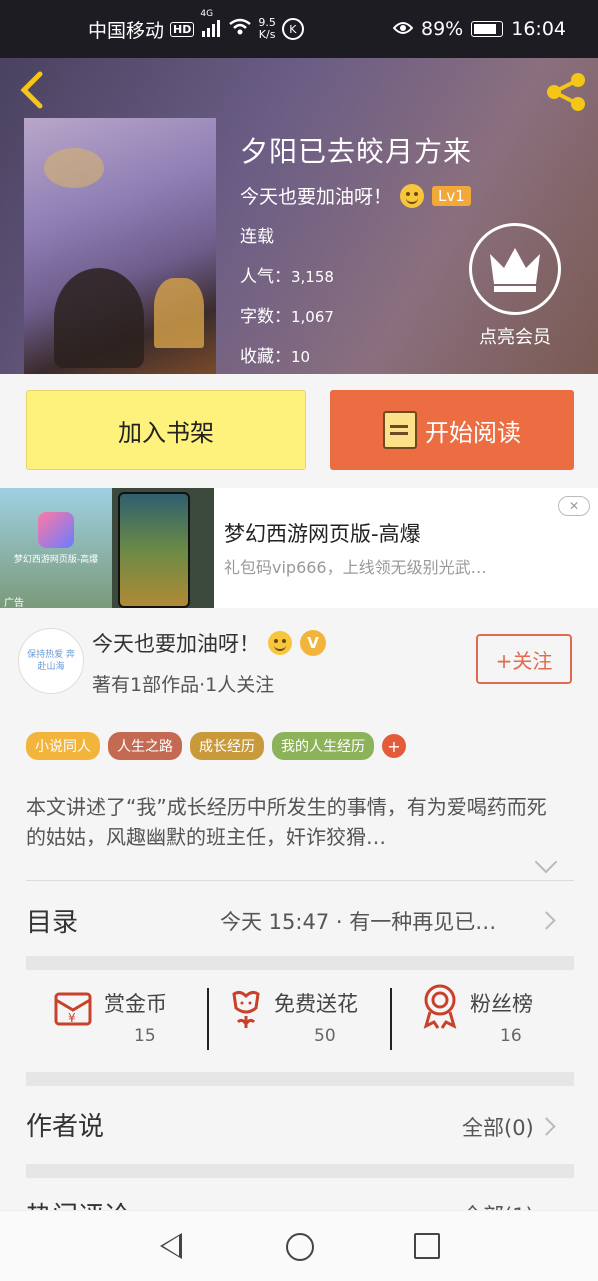  Describe the element at coordinates (325, 1036) in the screenshot. I see `send-flower-count: 50` at that location.